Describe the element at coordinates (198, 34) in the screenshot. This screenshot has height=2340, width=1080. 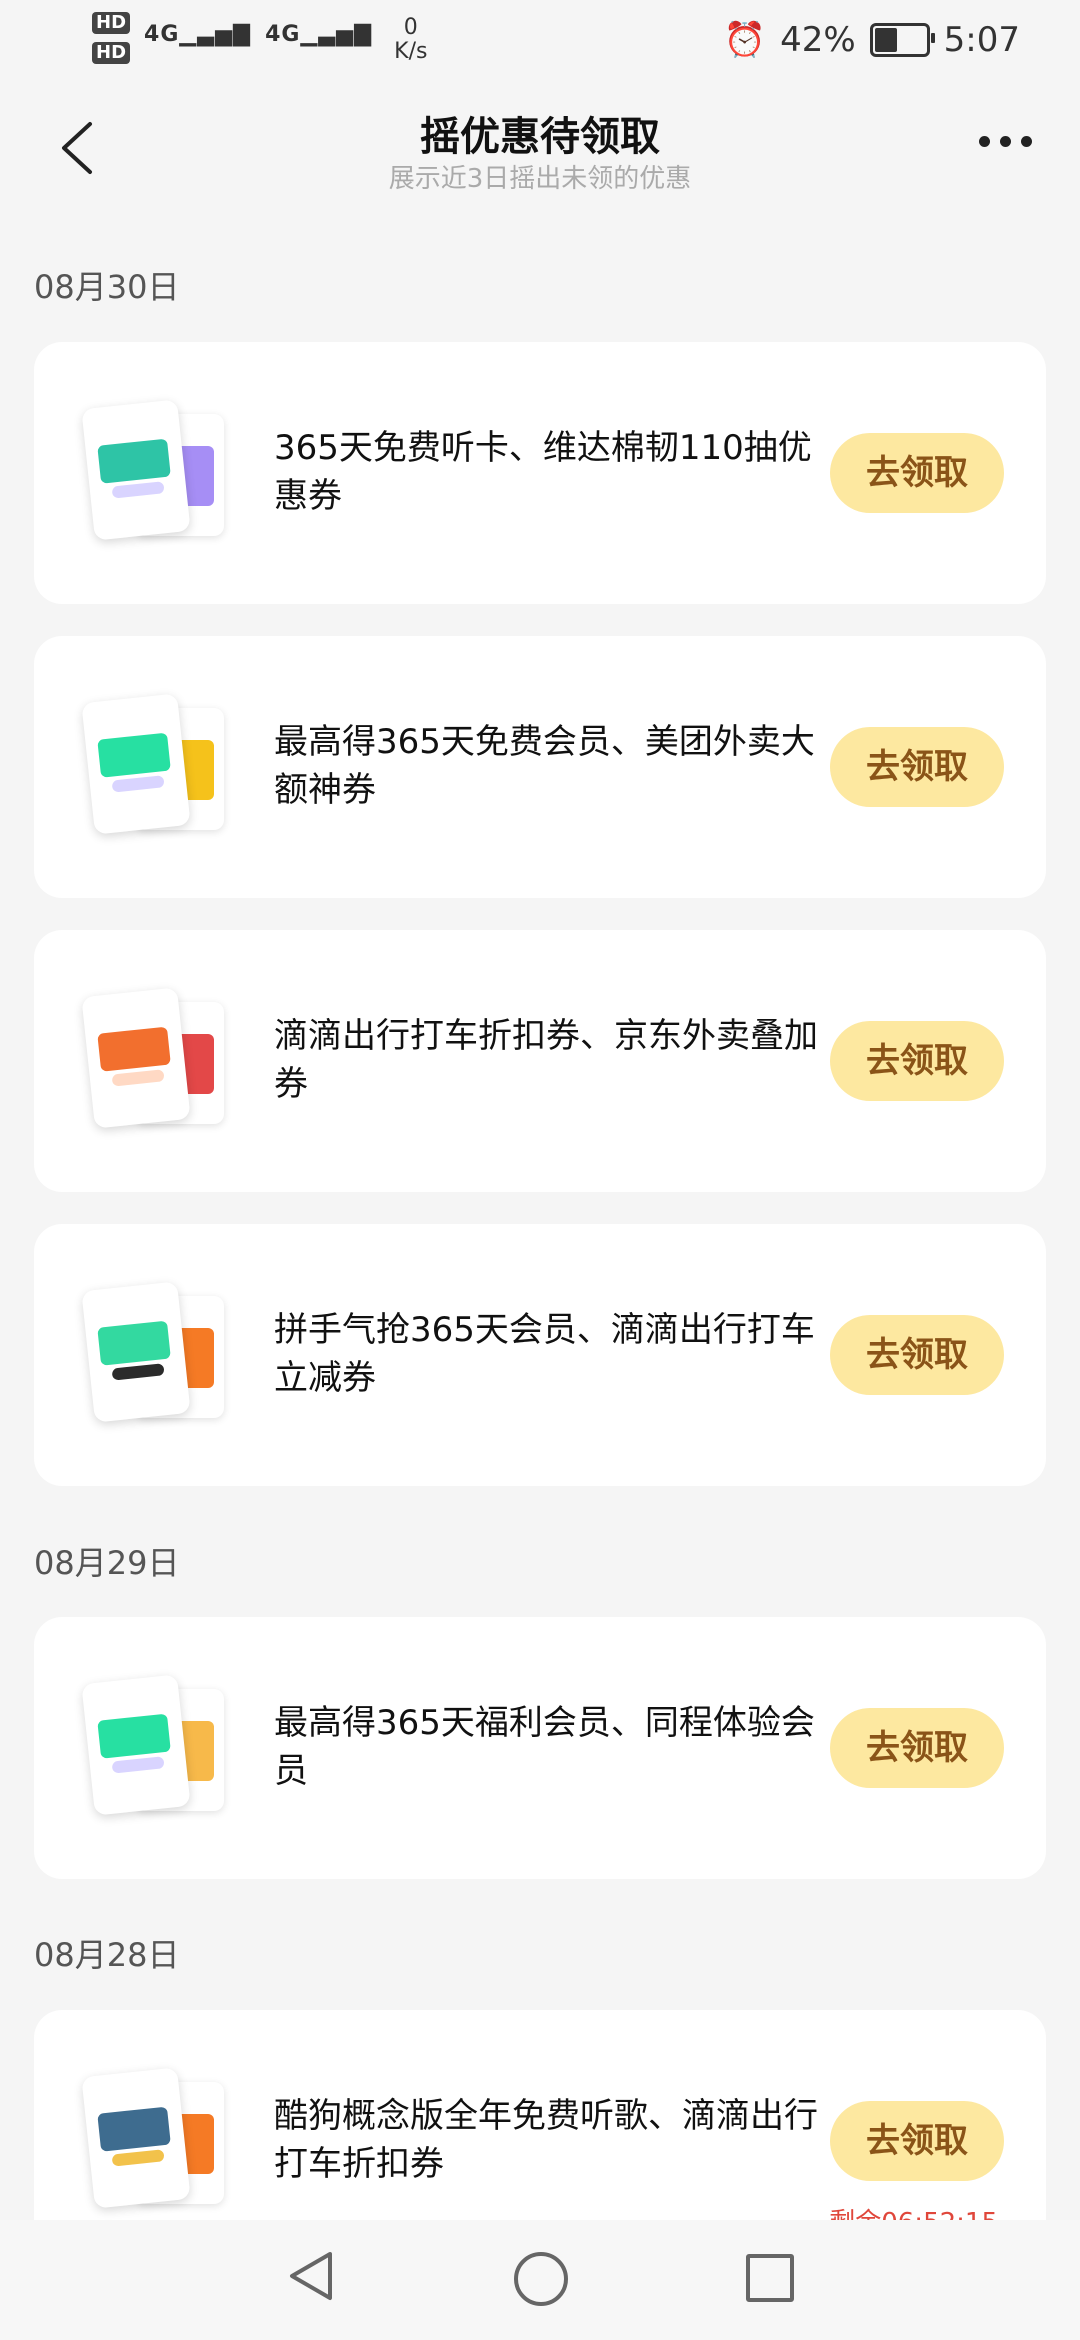
I see `signal-1-icon: 4G▁▃▅▇` at that location.